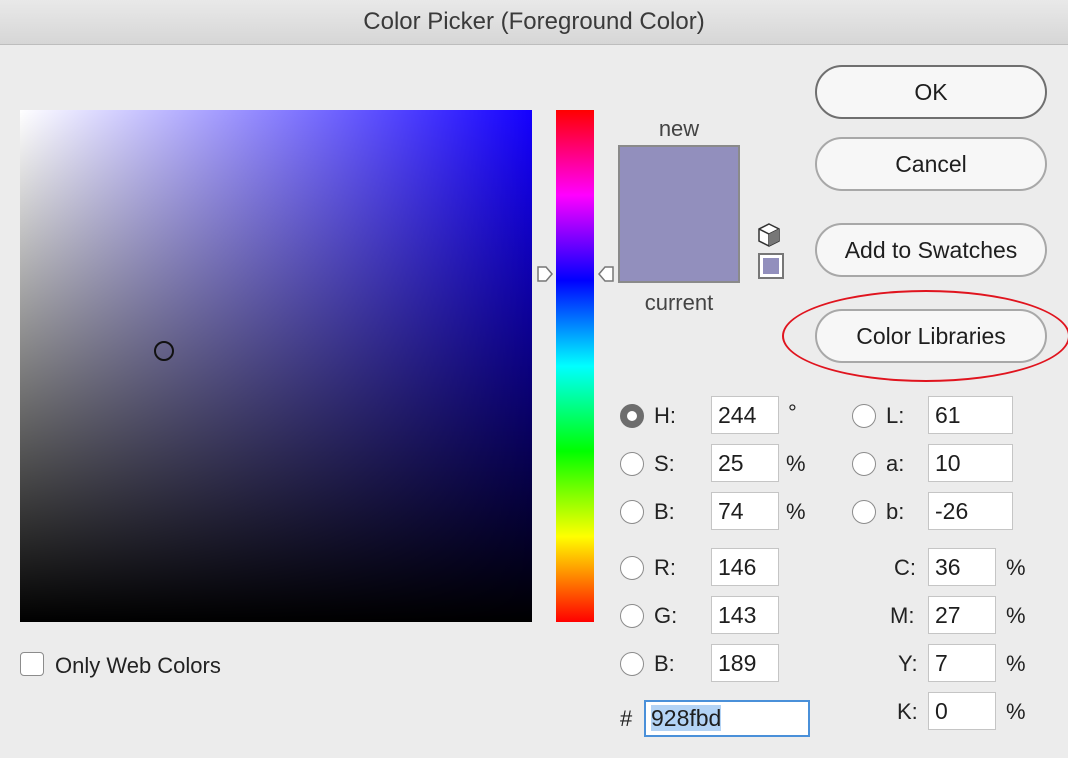 Image resolution: width=1068 pixels, height=758 pixels. I want to click on black-unit: %, so click(1016, 711).